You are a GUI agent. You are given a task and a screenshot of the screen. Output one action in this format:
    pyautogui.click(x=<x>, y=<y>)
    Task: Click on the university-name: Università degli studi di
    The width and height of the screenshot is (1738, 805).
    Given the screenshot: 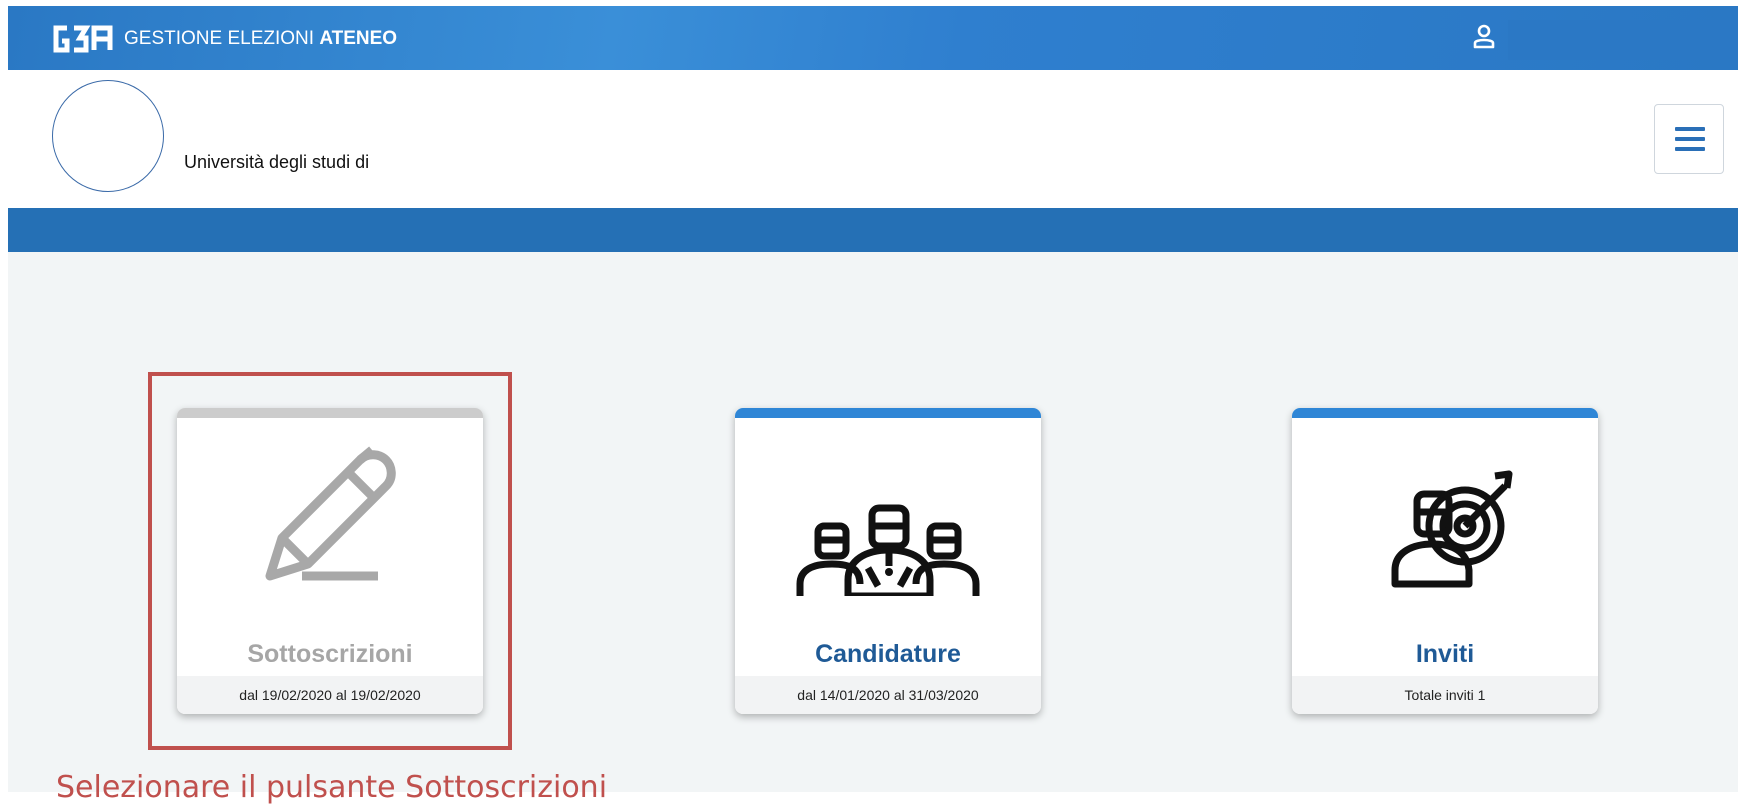 What is the action you would take?
    pyautogui.click(x=277, y=162)
    